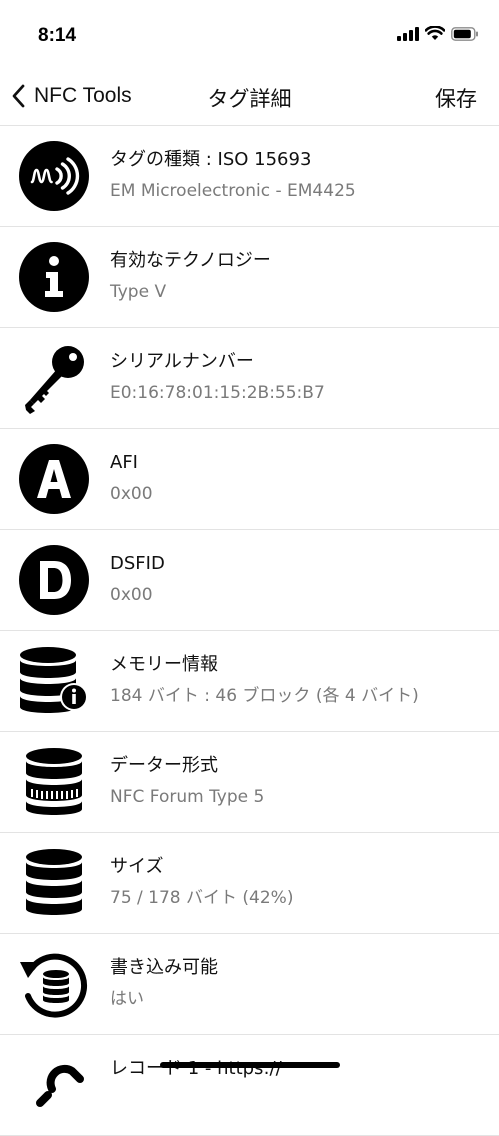 The height and width of the screenshot is (1136, 499). I want to click on cellular-signal-icon, so click(408, 33).